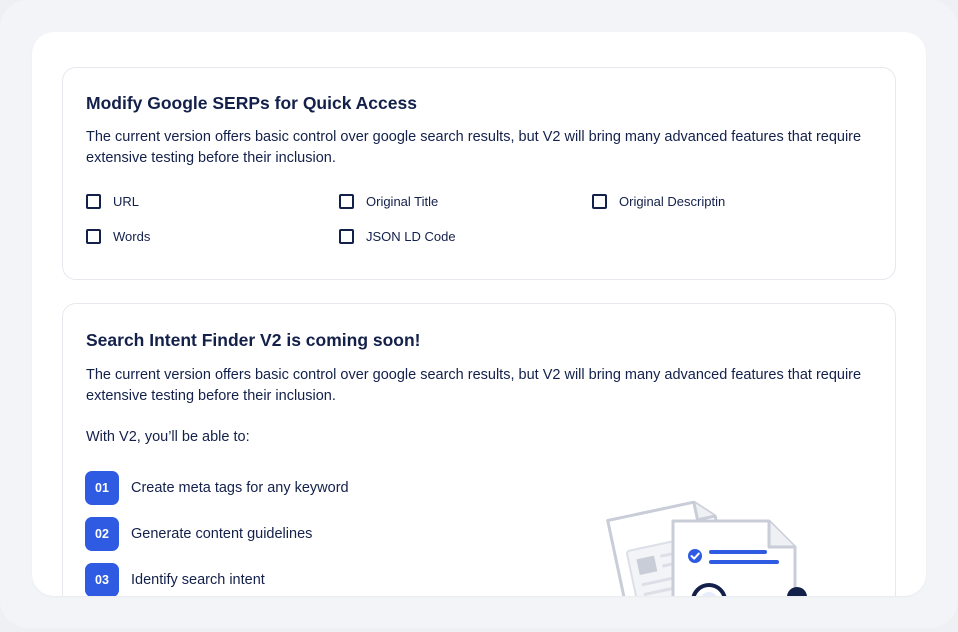  What do you see at coordinates (198, 580) in the screenshot?
I see `feature-text: Identify search intent` at bounding box center [198, 580].